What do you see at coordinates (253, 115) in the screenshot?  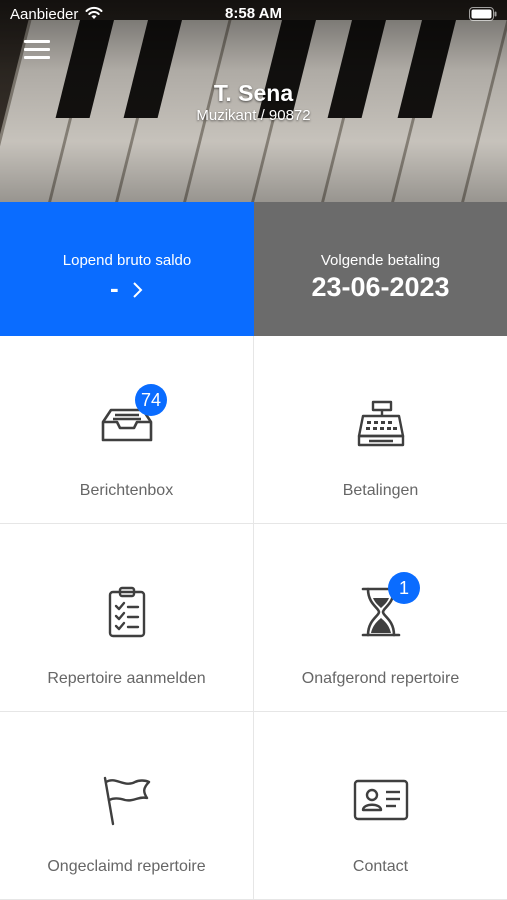 I see `user-role-number: Muzikant / 90872` at bounding box center [253, 115].